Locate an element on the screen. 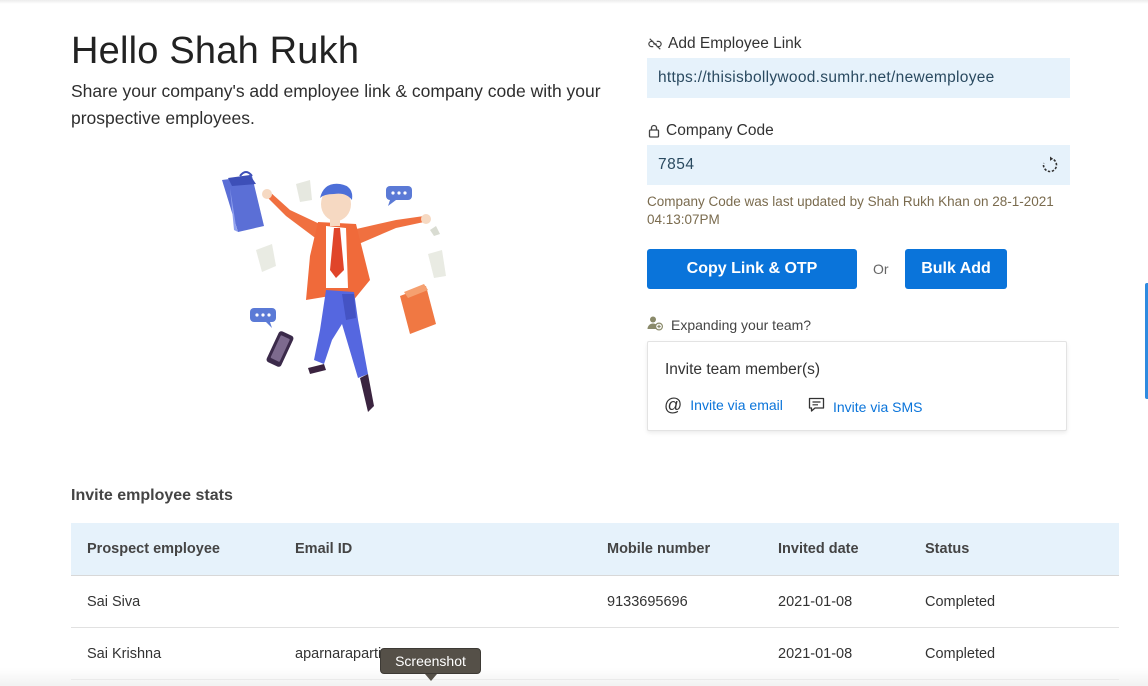  column-header: Status is located at coordinates (947, 549).